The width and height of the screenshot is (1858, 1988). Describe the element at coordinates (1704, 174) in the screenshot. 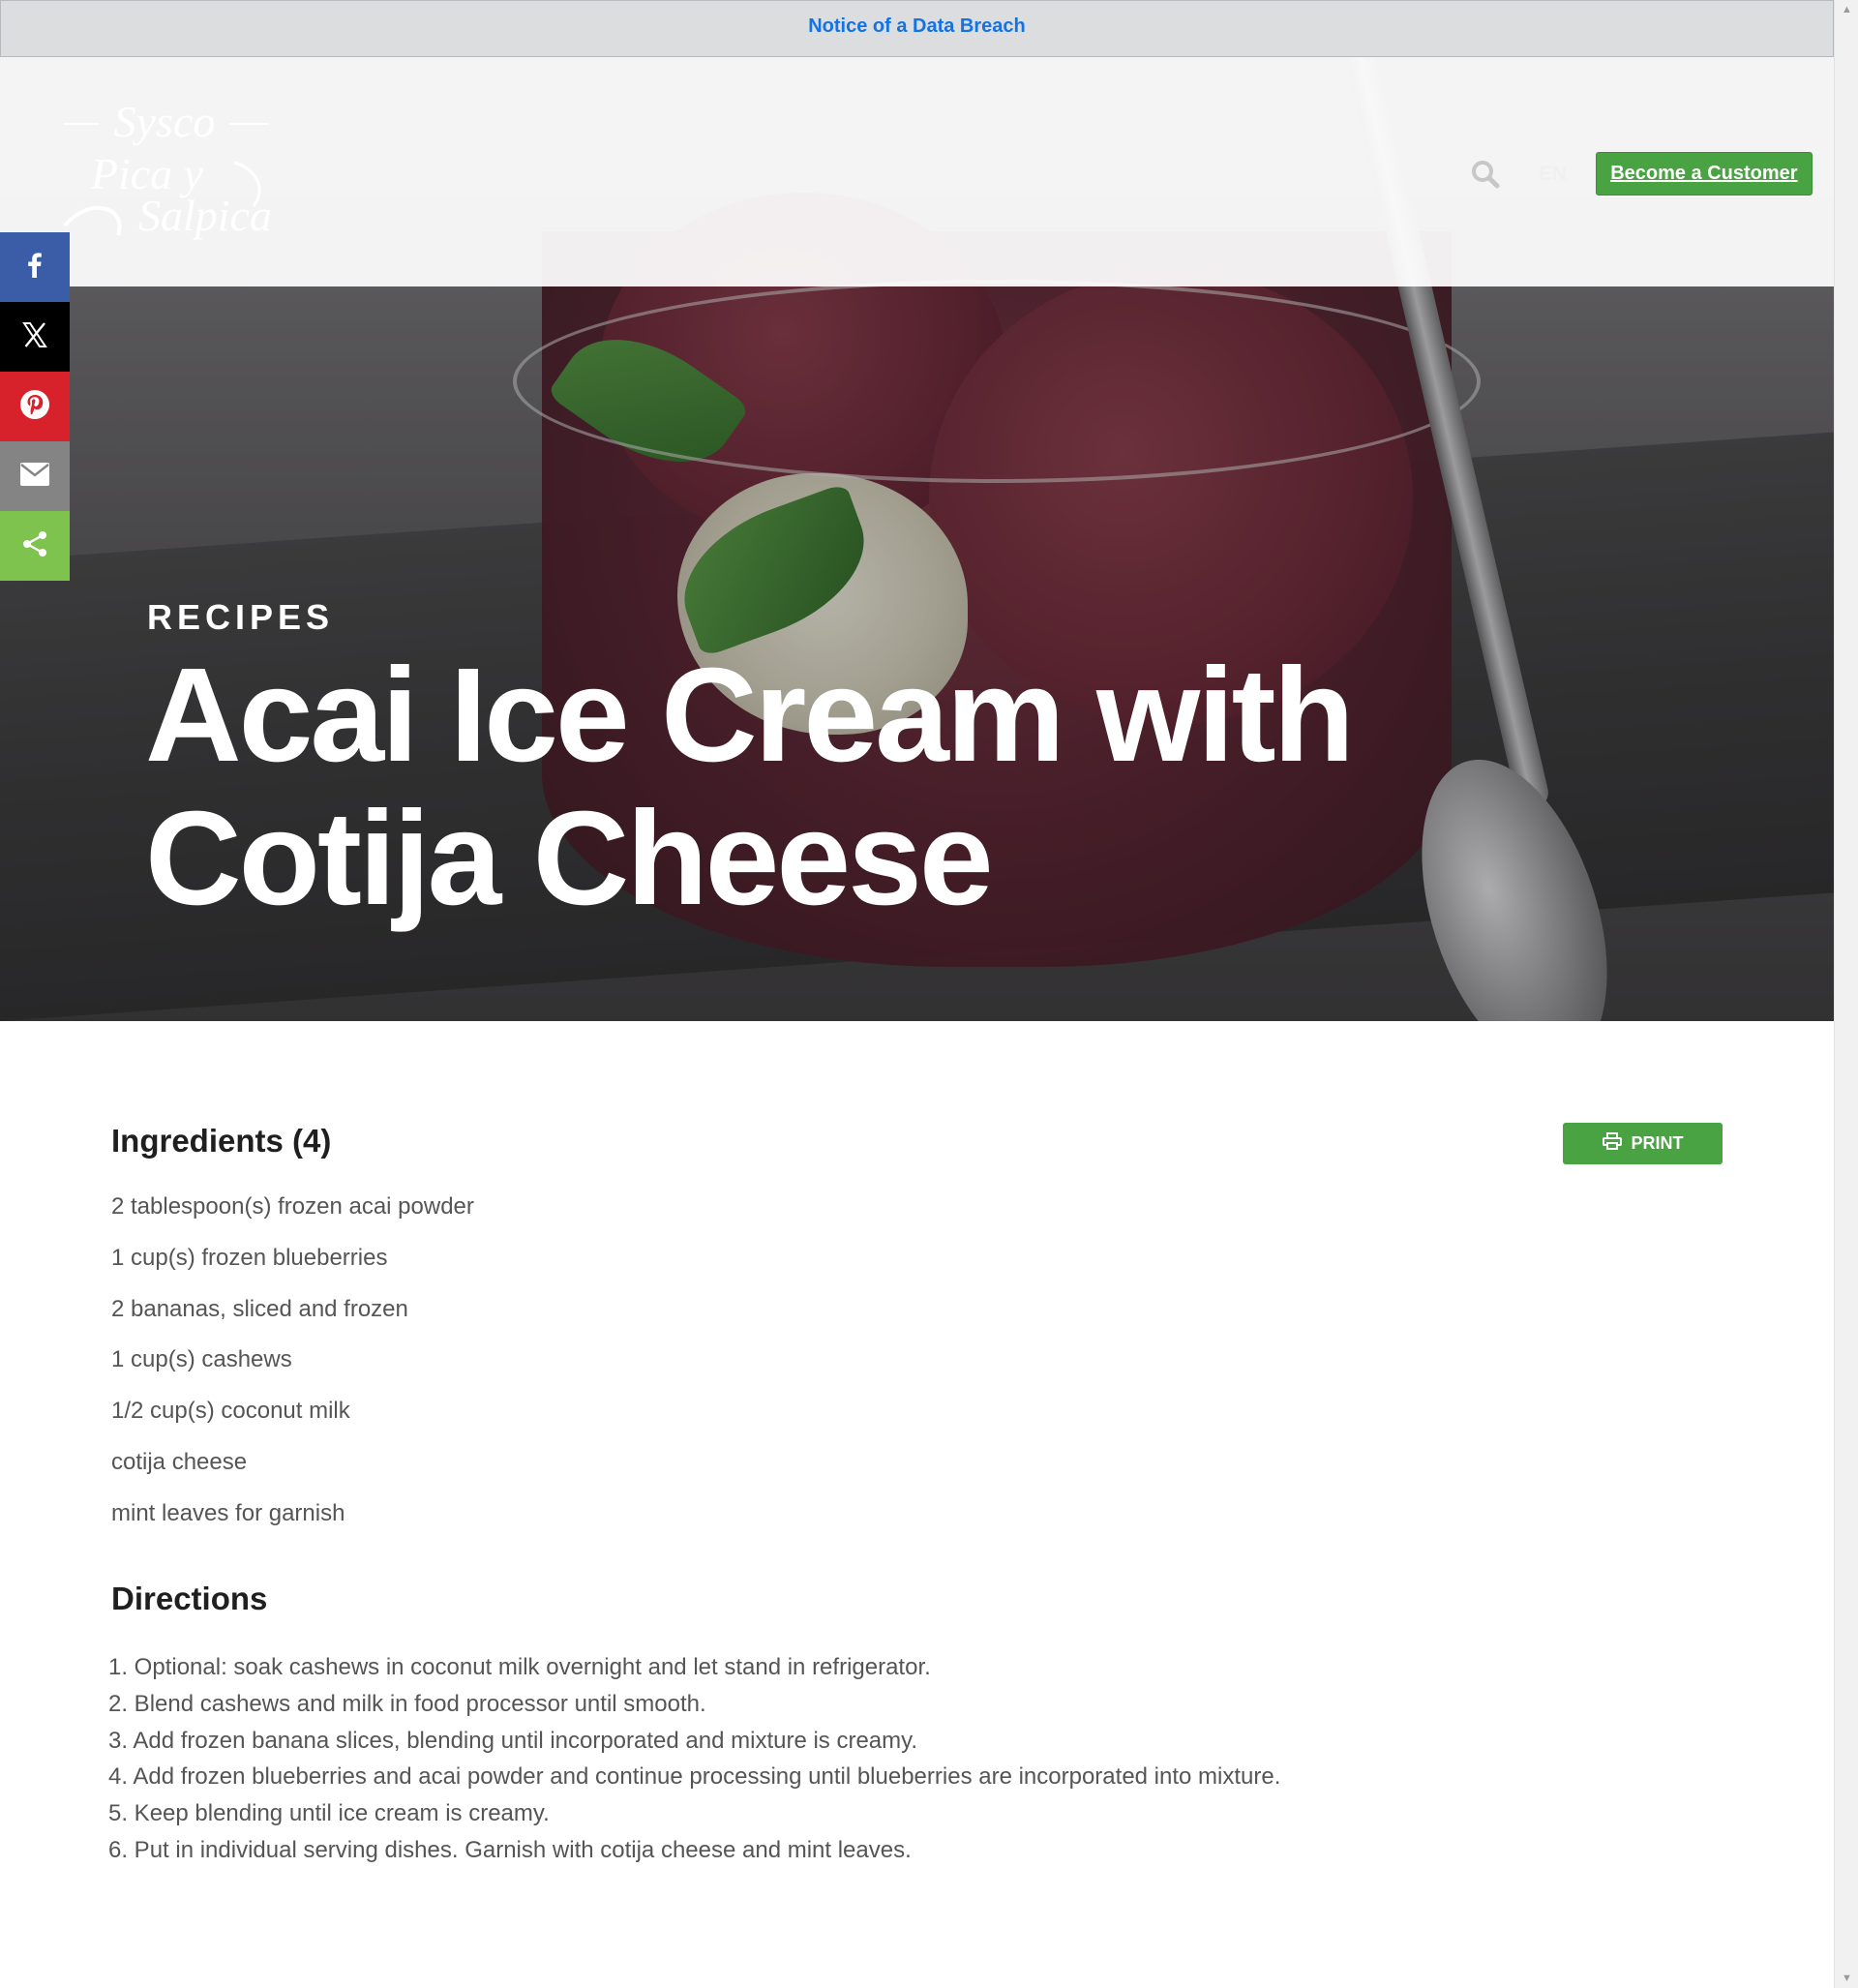

I see `become-customer-button: Become a Customer` at that location.